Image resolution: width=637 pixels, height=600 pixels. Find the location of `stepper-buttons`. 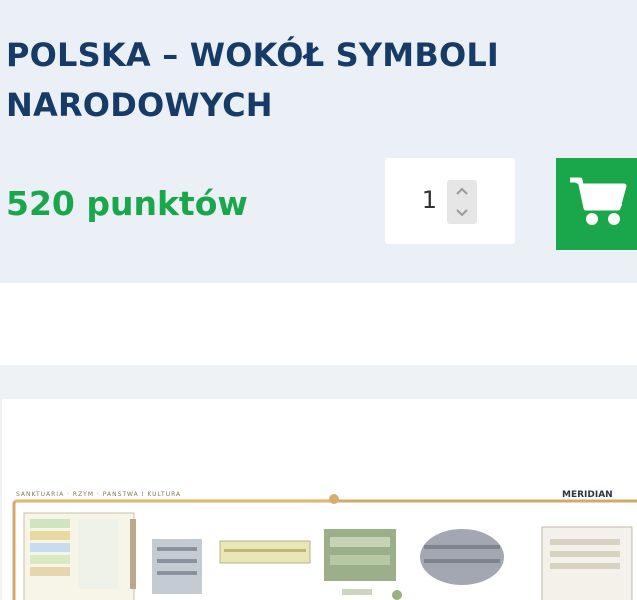

stepper-buttons is located at coordinates (462, 202).